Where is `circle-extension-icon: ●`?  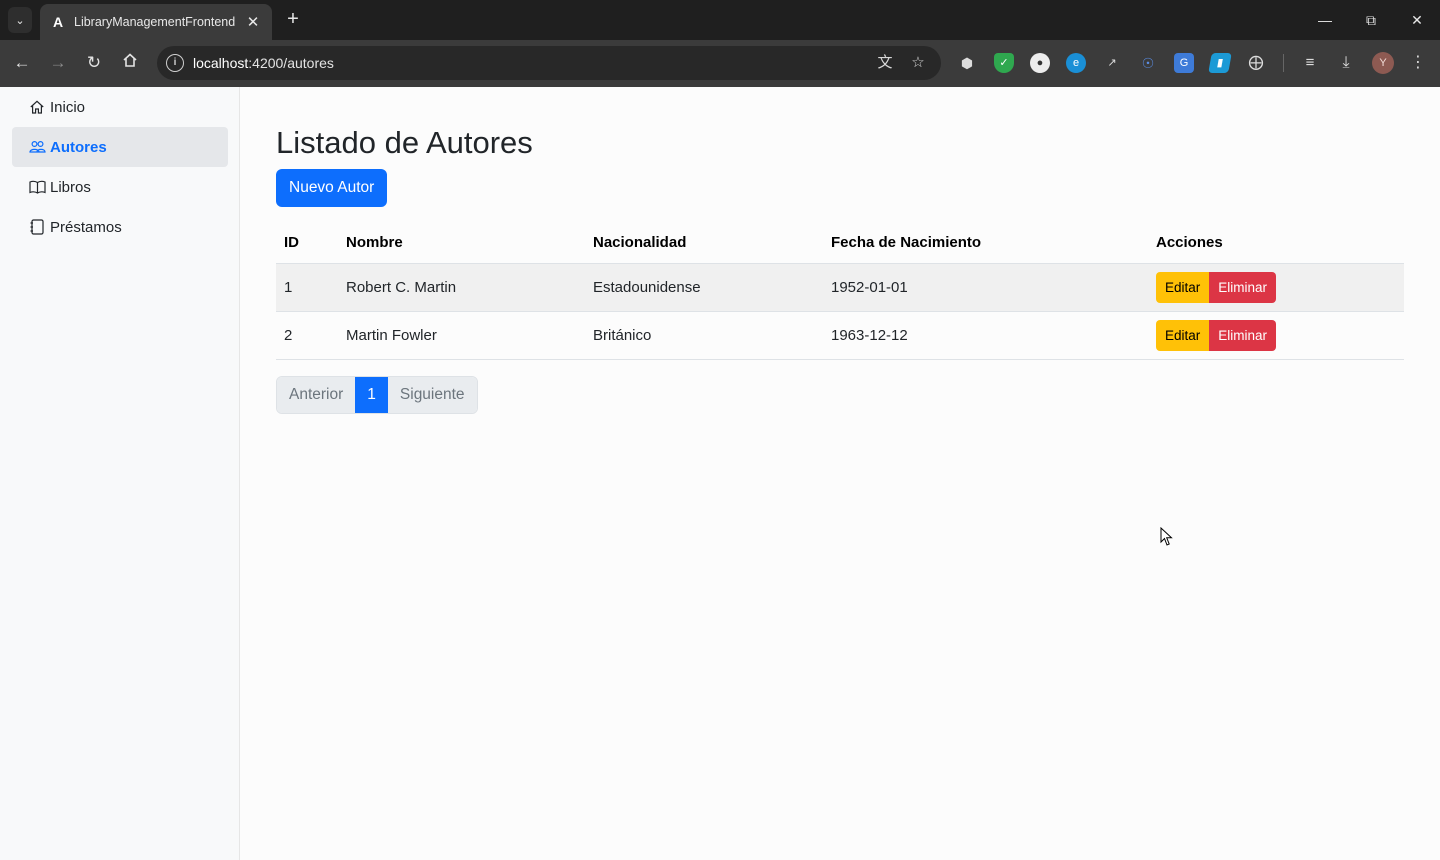 circle-extension-icon: ● is located at coordinates (1040, 63).